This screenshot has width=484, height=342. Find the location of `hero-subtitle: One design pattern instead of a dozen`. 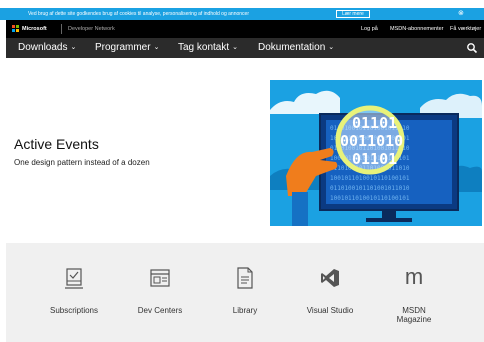

hero-subtitle: One design pattern instead of a dozen is located at coordinates (82, 162).